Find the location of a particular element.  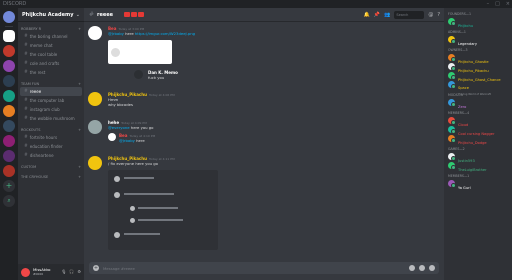

members-icon: 👥 is located at coordinates (387, 15).